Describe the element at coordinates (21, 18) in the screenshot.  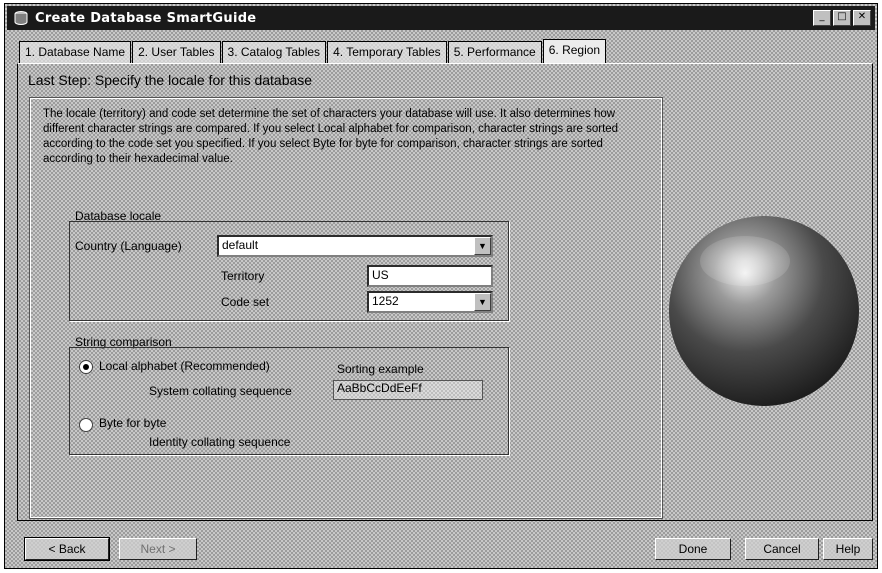
I see `database-app-icon` at that location.